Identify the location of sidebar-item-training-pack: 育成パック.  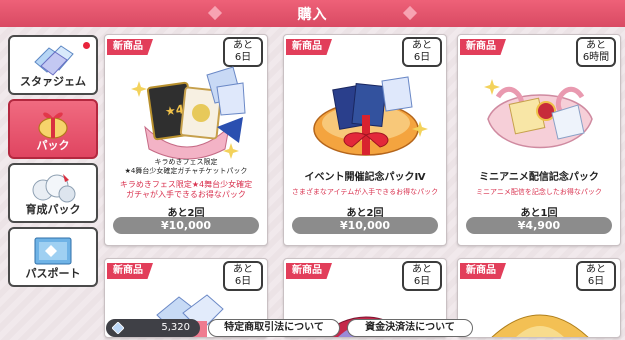
(53, 193).